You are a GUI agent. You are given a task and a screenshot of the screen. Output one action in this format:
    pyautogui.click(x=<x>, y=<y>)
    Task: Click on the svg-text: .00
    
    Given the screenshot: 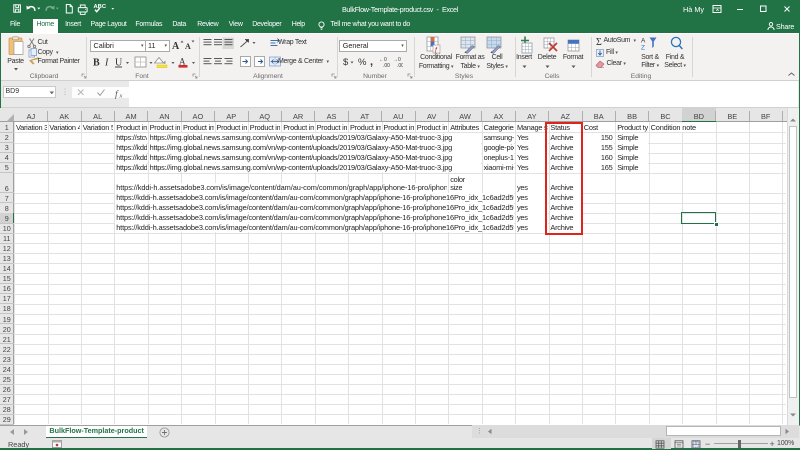 What is the action you would take?
    pyautogui.click(x=386, y=66)
    